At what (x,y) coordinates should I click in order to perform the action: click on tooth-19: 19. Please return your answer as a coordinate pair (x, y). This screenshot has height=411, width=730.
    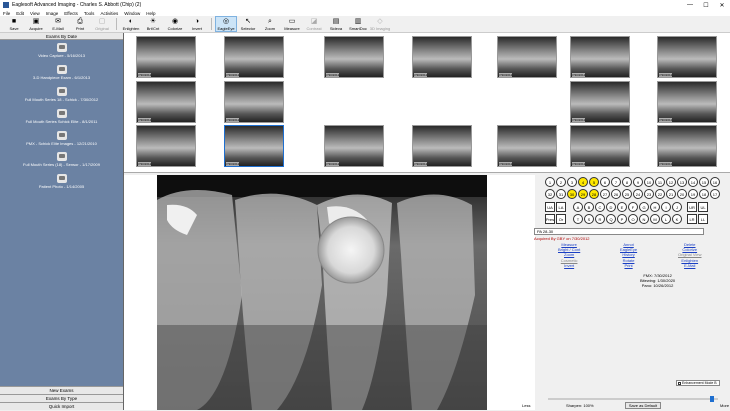
    Looking at the image, I should click on (693, 194).